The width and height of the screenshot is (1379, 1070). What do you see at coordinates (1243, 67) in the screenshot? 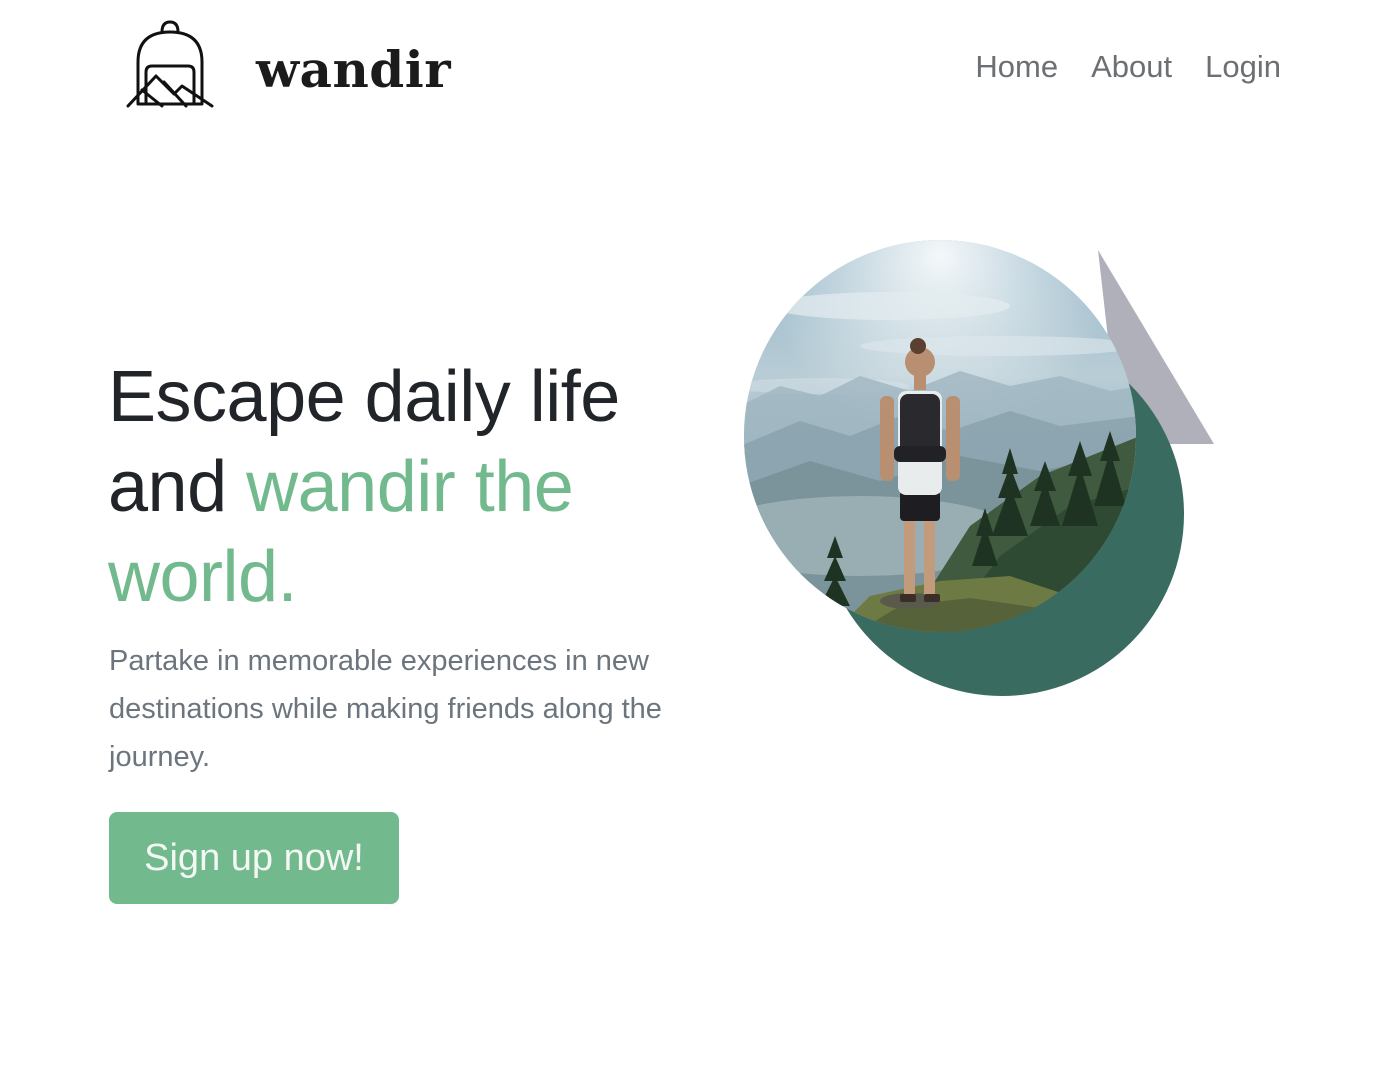
I see `nav-login-link: Login` at bounding box center [1243, 67].